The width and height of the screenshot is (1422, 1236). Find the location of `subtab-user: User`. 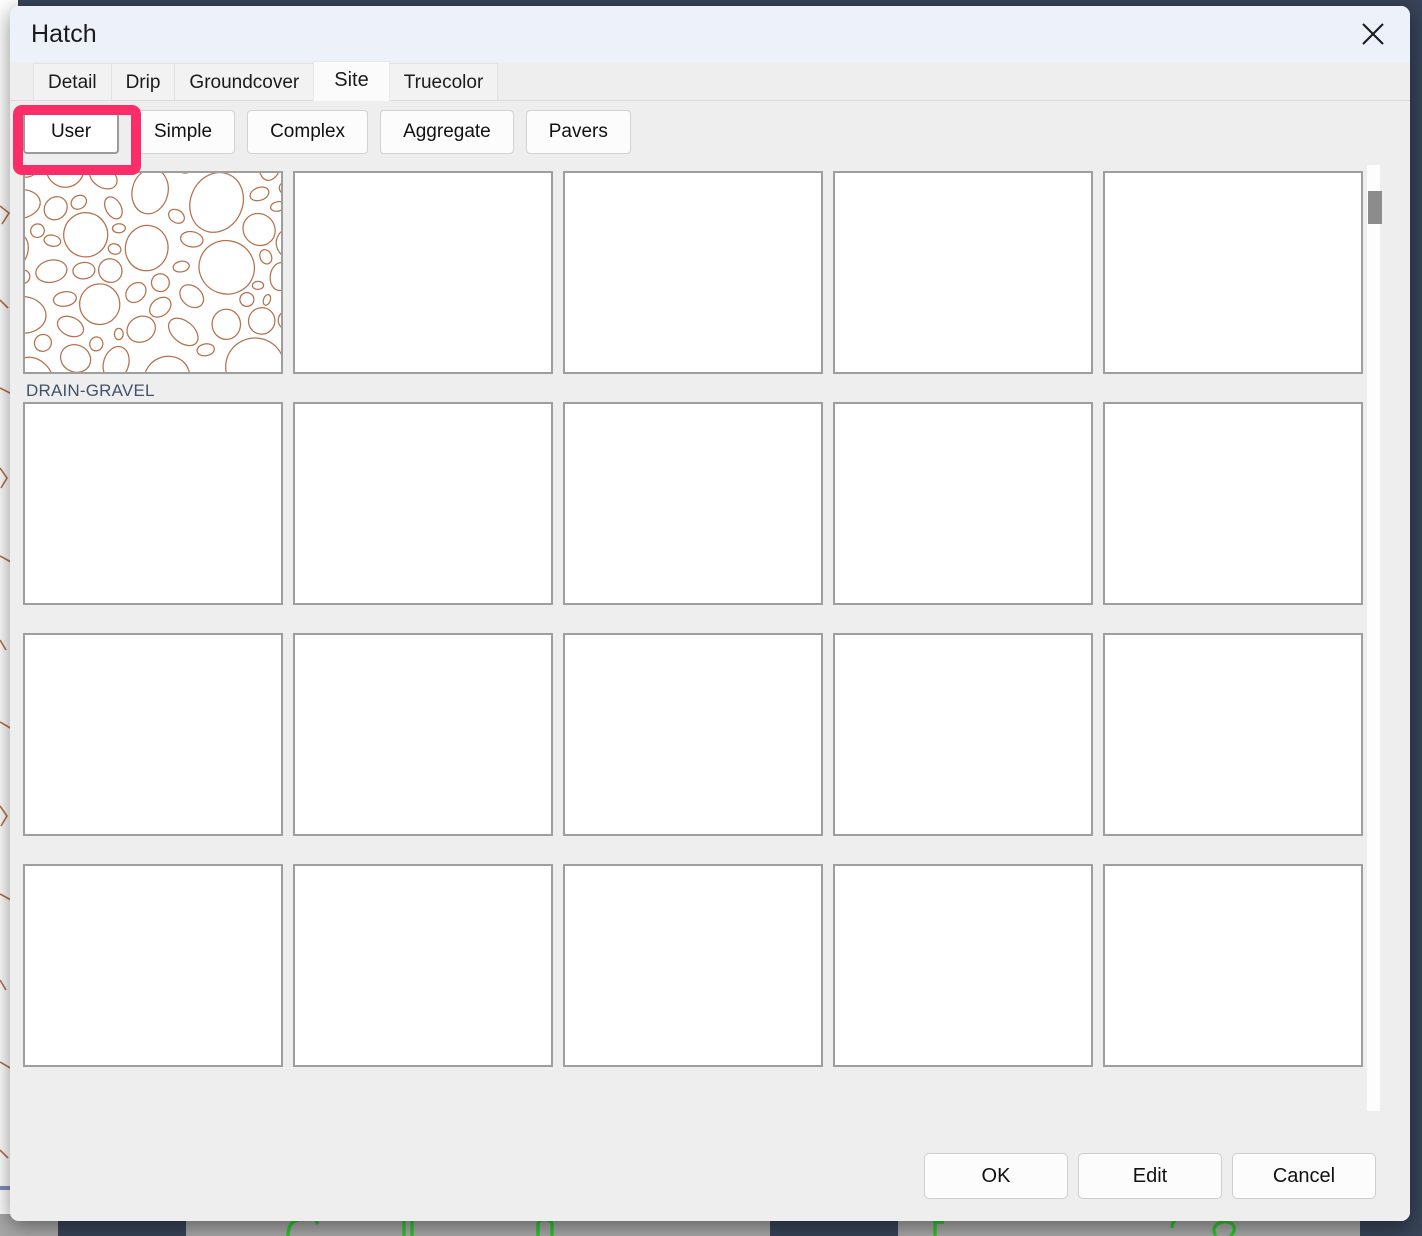

subtab-user: User is located at coordinates (71, 132).